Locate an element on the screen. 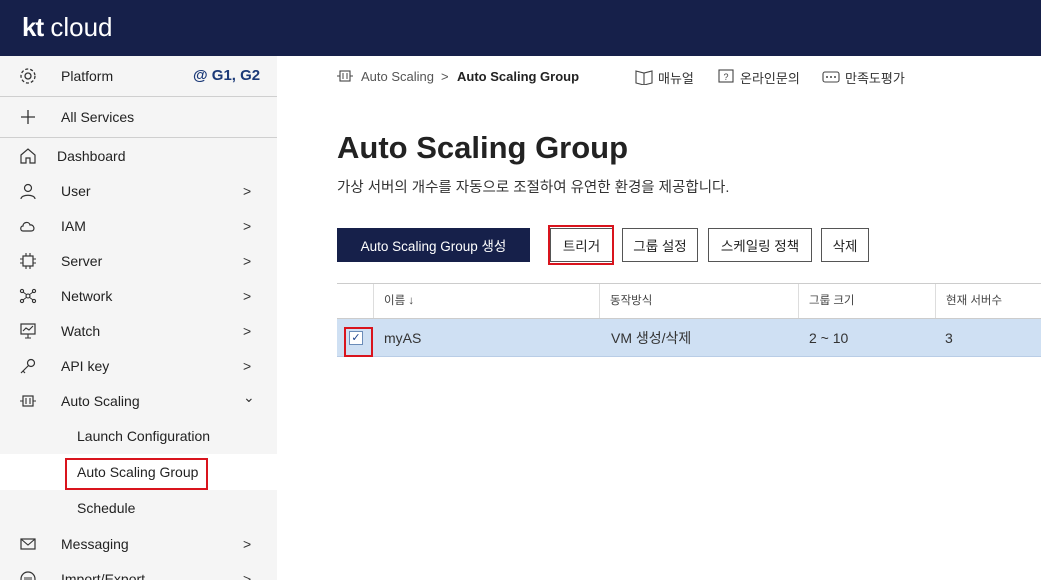 The height and width of the screenshot is (580, 1041). table-header: 이름 ↓ 동작방식 그룹 크기 현재 서버수 is located at coordinates (689, 301).